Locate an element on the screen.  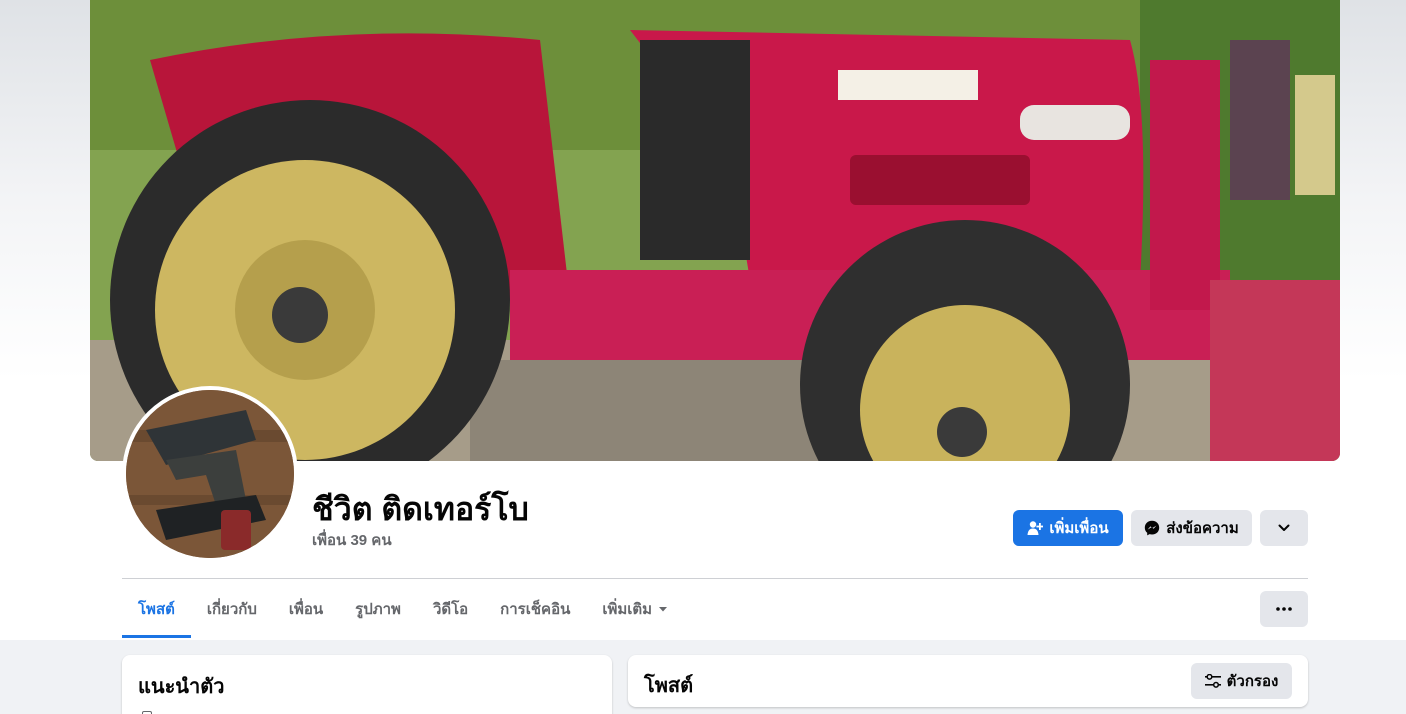
tab-videos-label: วิดีโอ is located at coordinates (450, 609).